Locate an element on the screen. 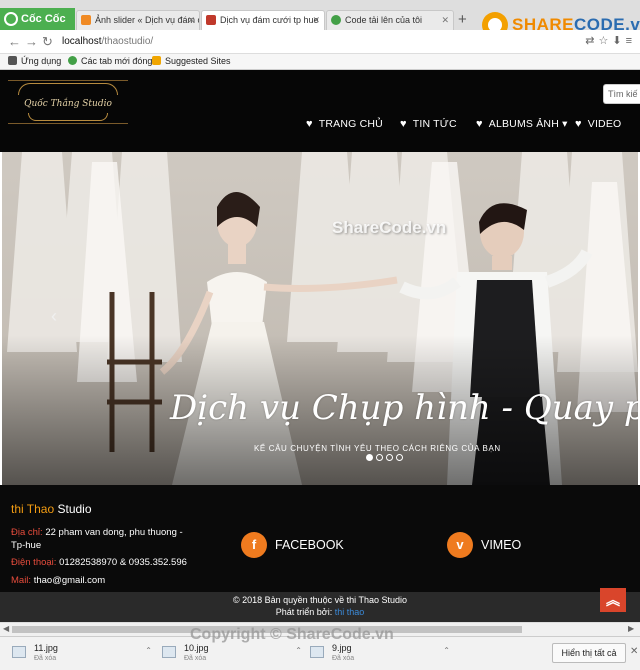 The height and width of the screenshot is (670, 640). footer-mail: Mail: thao@gmail.com is located at coordinates (58, 580).